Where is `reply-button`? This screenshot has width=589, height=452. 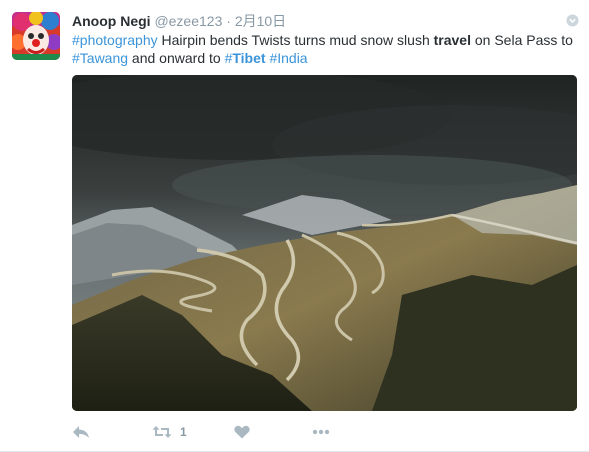
reply-button is located at coordinates (81, 432).